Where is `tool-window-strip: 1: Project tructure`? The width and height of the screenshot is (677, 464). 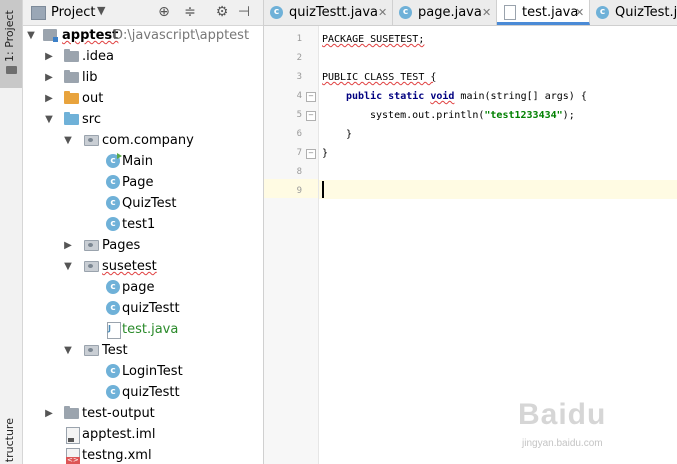
tool-window-strip: 1: Project tructure is located at coordinates (11, 232).